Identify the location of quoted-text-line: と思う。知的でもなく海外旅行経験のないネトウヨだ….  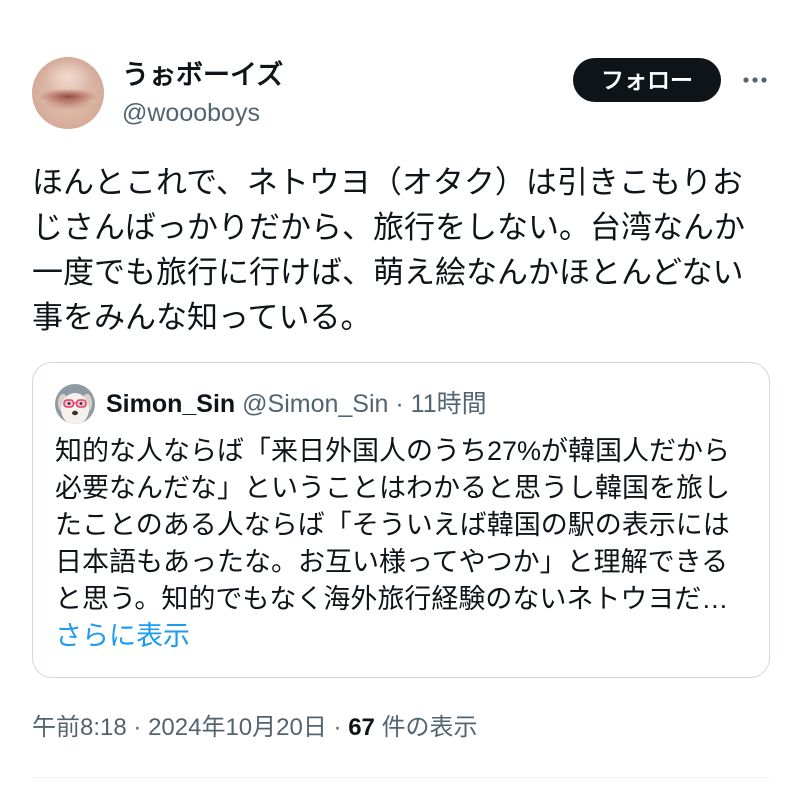
(392, 599).